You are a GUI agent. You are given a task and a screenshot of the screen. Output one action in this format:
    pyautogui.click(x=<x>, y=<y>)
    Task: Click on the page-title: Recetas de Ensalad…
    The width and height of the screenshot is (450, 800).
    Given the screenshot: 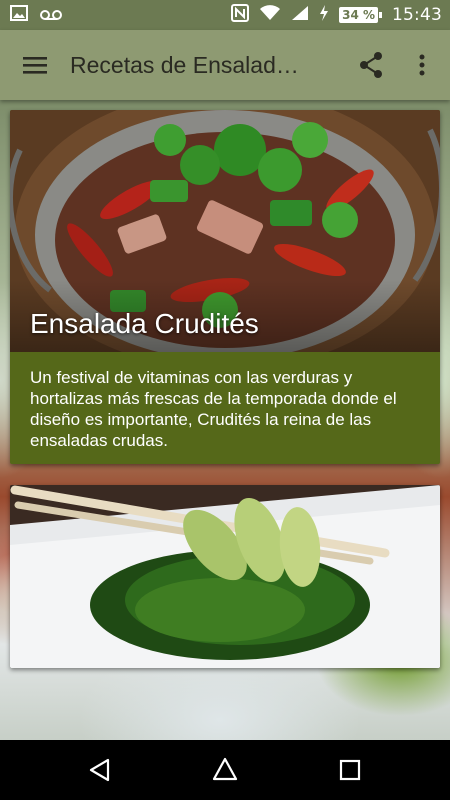 What is the action you would take?
    pyautogui.click(x=184, y=64)
    